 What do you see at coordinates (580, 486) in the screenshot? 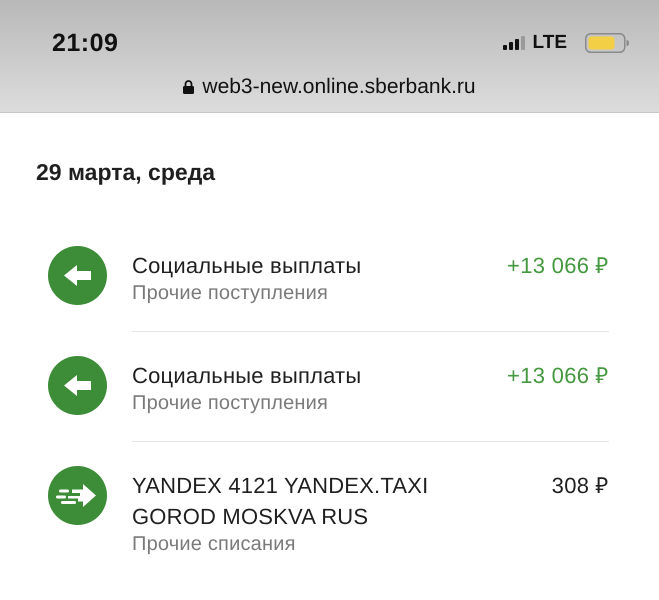
I see `transaction-amount: 308 ₽` at bounding box center [580, 486].